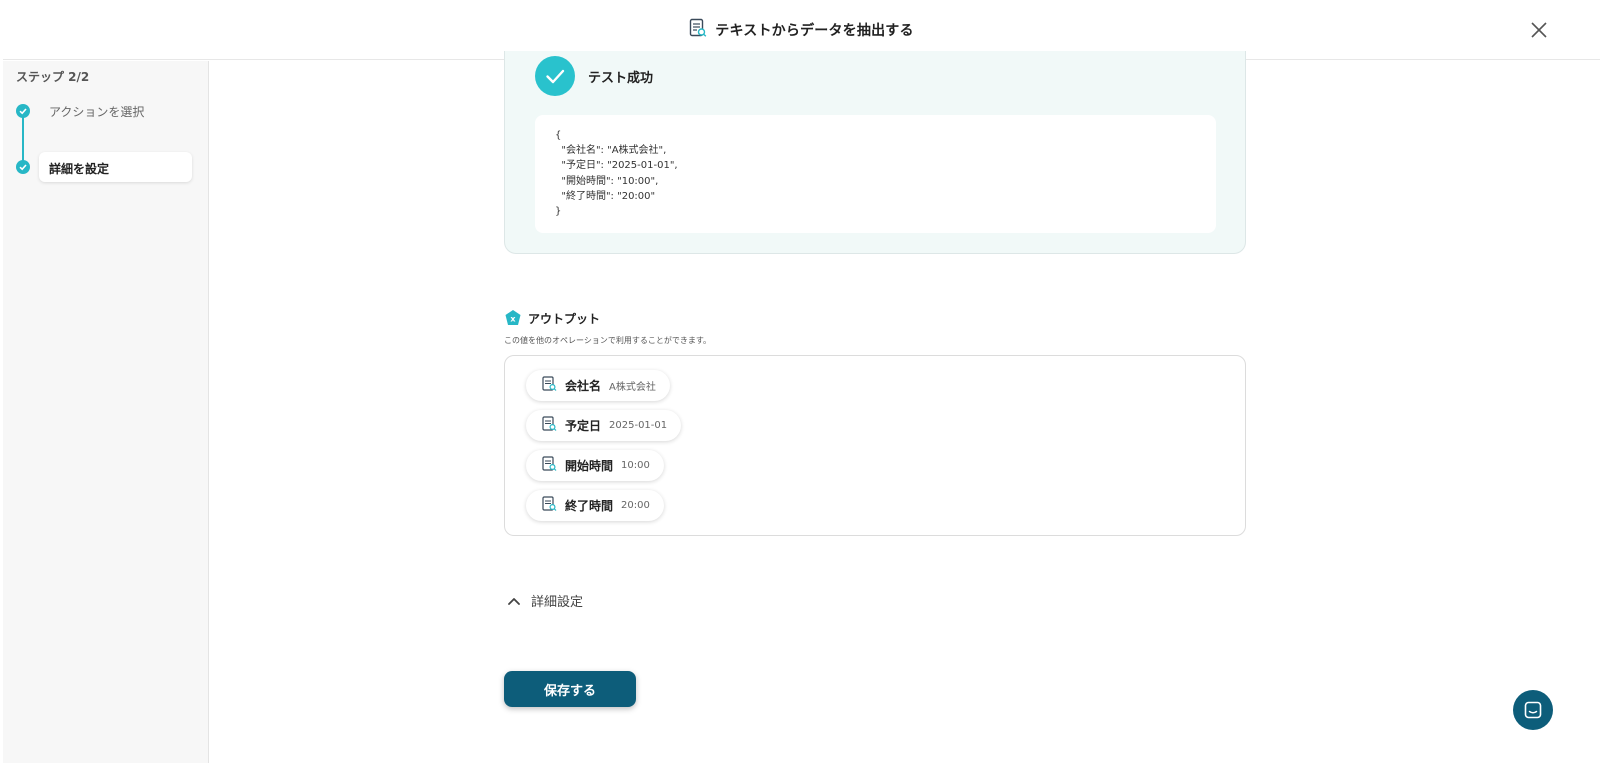 This screenshot has width=1600, height=763. I want to click on page-title: テキストからデータを抽出する, so click(814, 31).